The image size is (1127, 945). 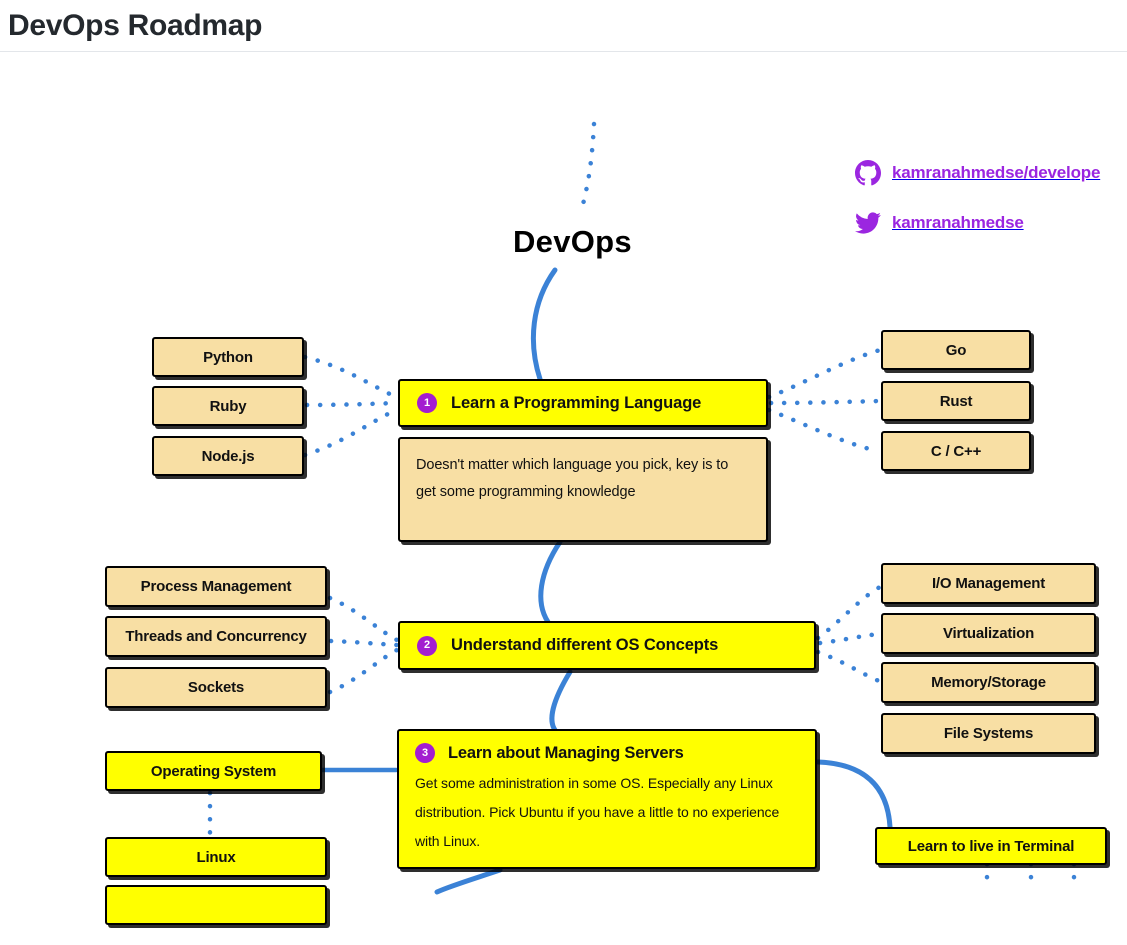 I want to click on node-go: Go, so click(x=956, y=350).